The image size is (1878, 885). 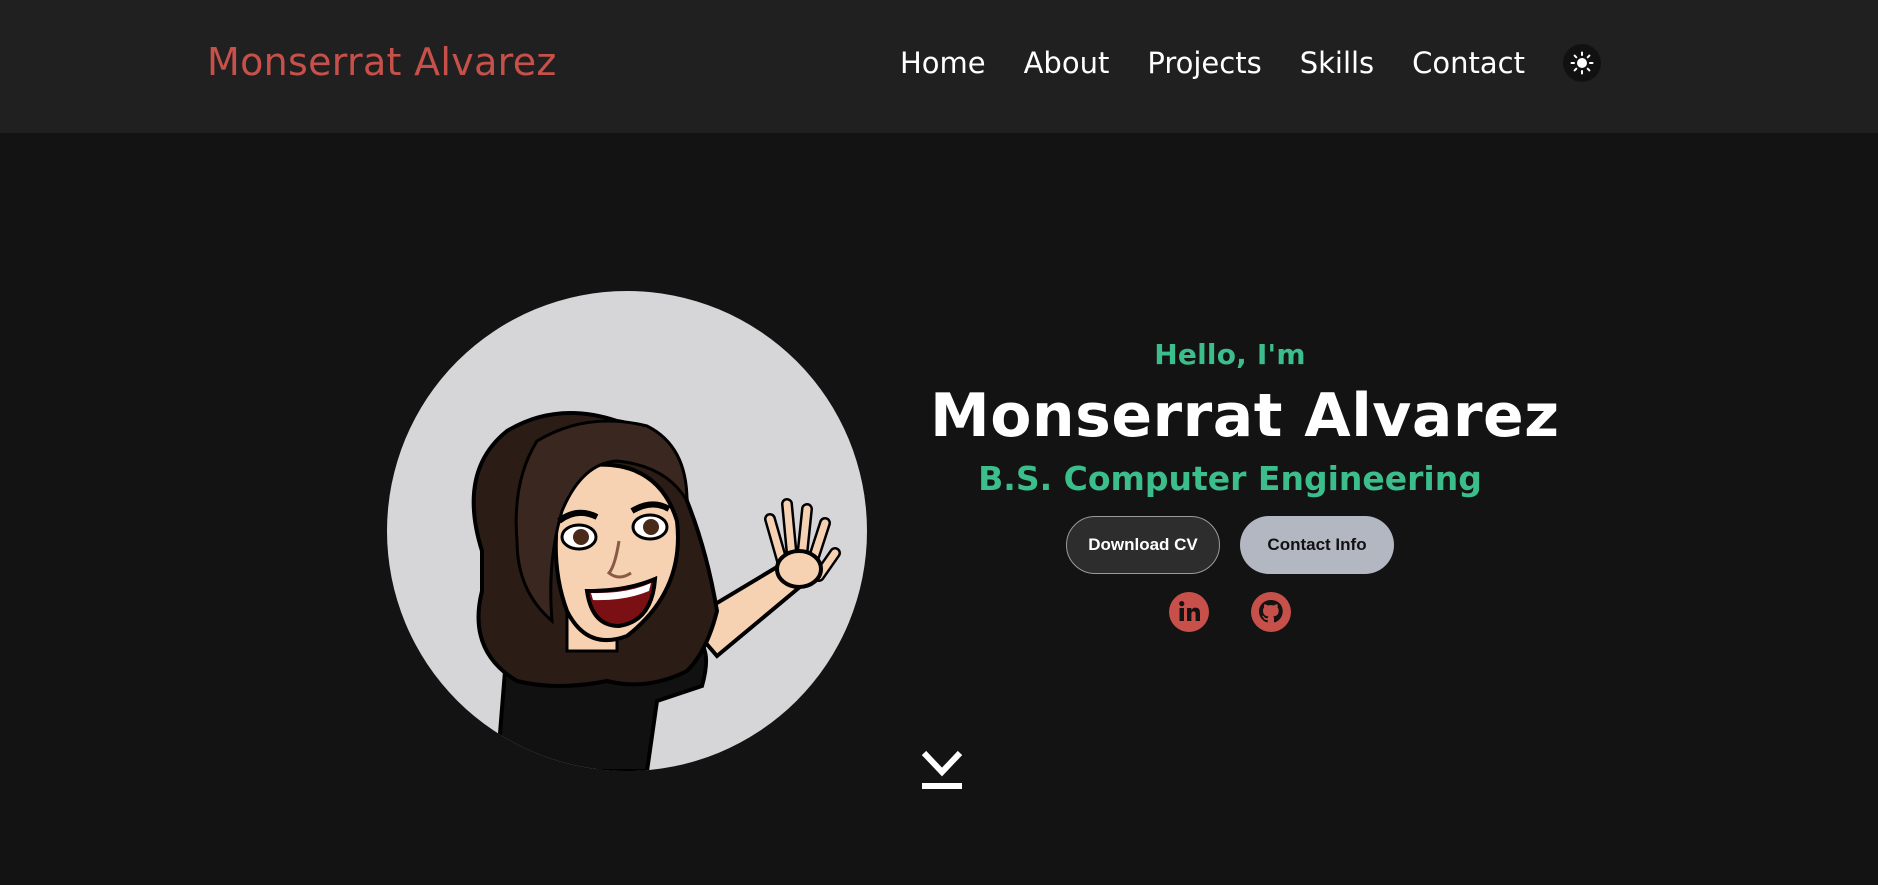 What do you see at coordinates (1230, 478) in the screenshot?
I see `hero-degree: B.S. Computer Engineering` at bounding box center [1230, 478].